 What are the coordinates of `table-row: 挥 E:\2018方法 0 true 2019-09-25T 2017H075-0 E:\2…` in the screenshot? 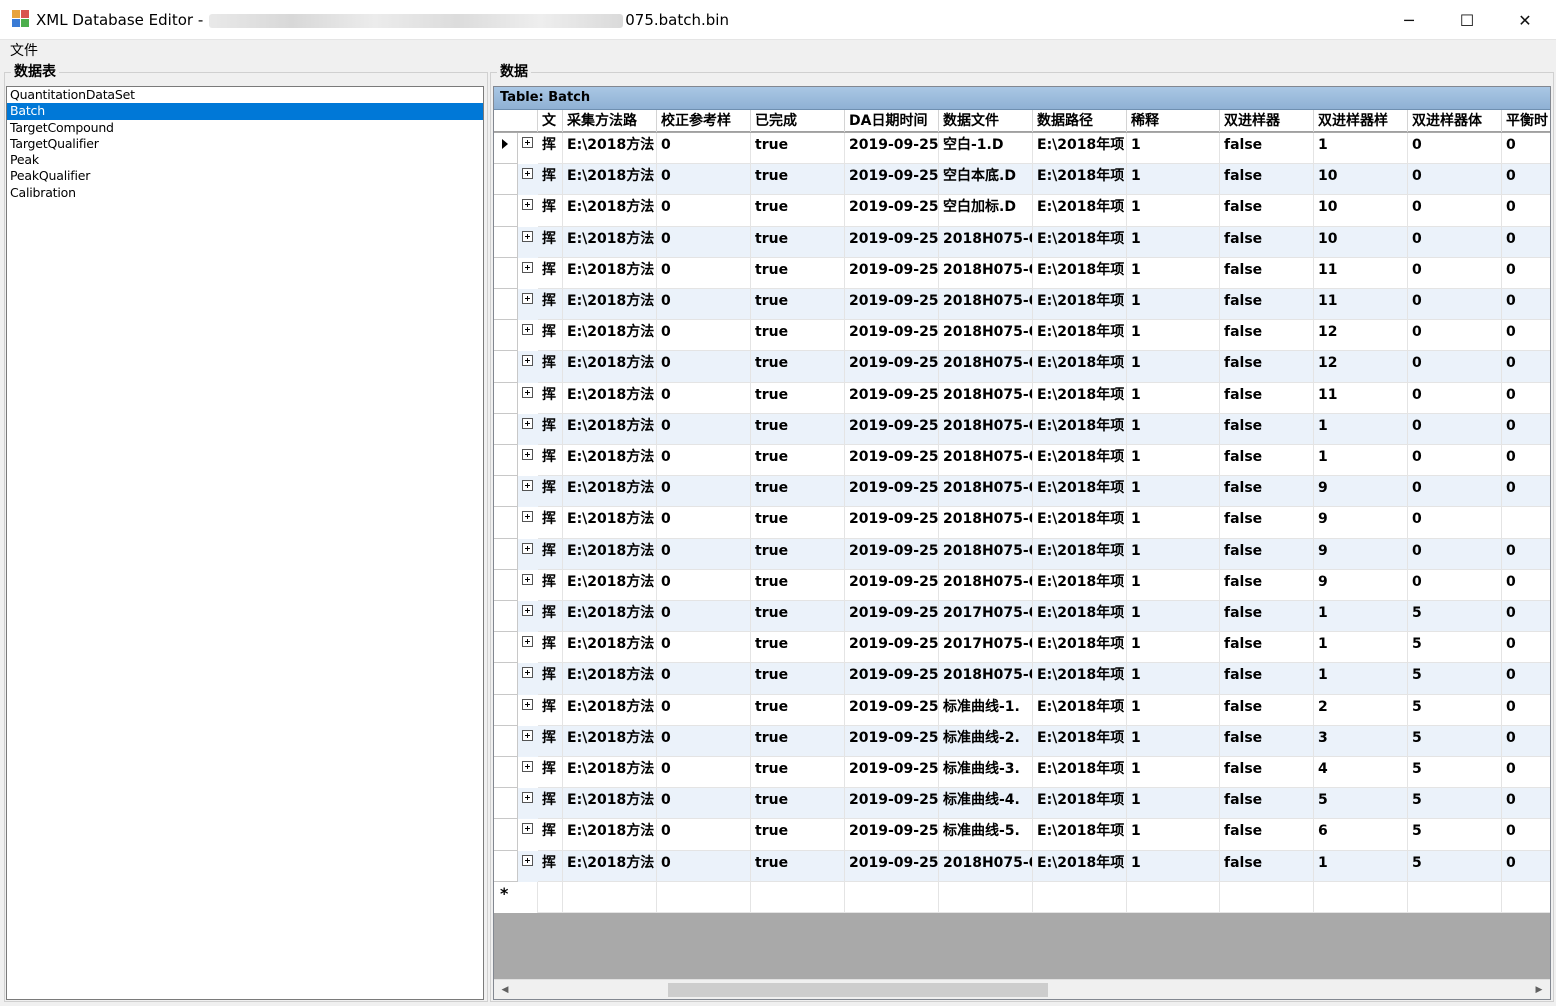 It's located at (1022, 648).